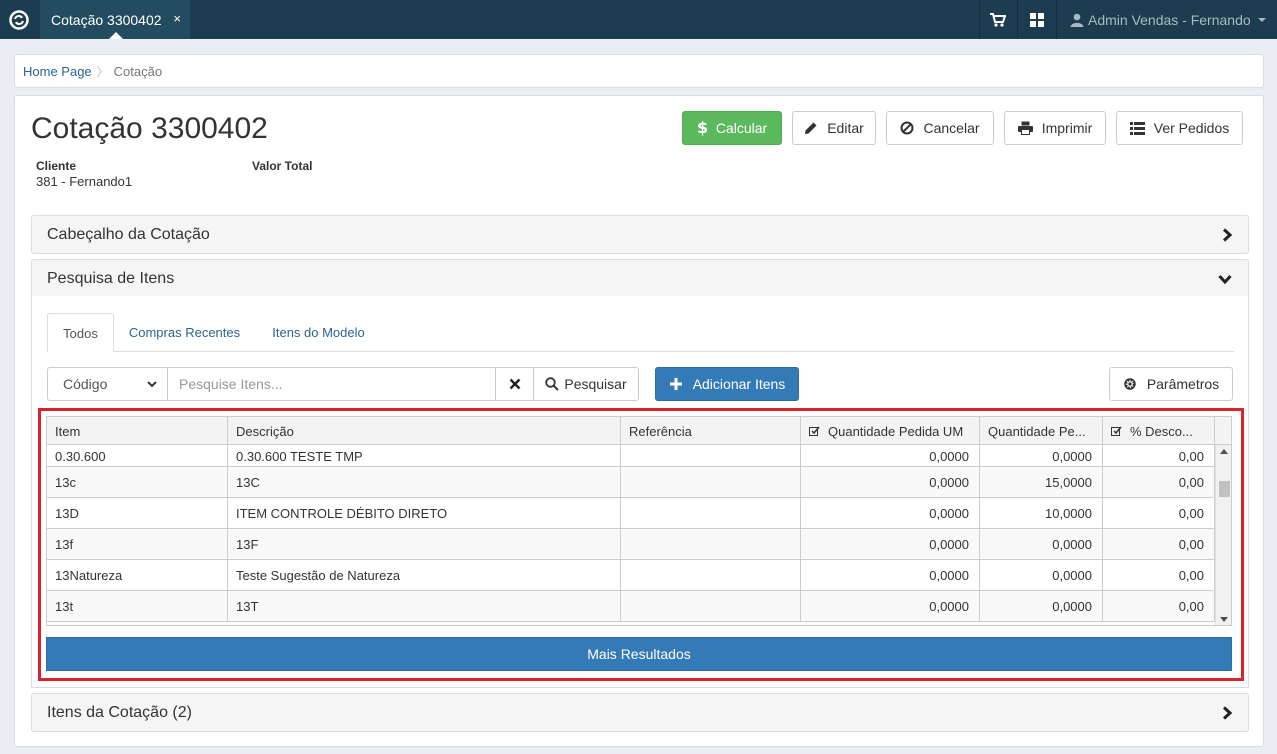 The width and height of the screenshot is (1277, 754). Describe the element at coordinates (318, 332) in the screenshot. I see `tab-itens-do-modelo: Itens do Modelo` at that location.